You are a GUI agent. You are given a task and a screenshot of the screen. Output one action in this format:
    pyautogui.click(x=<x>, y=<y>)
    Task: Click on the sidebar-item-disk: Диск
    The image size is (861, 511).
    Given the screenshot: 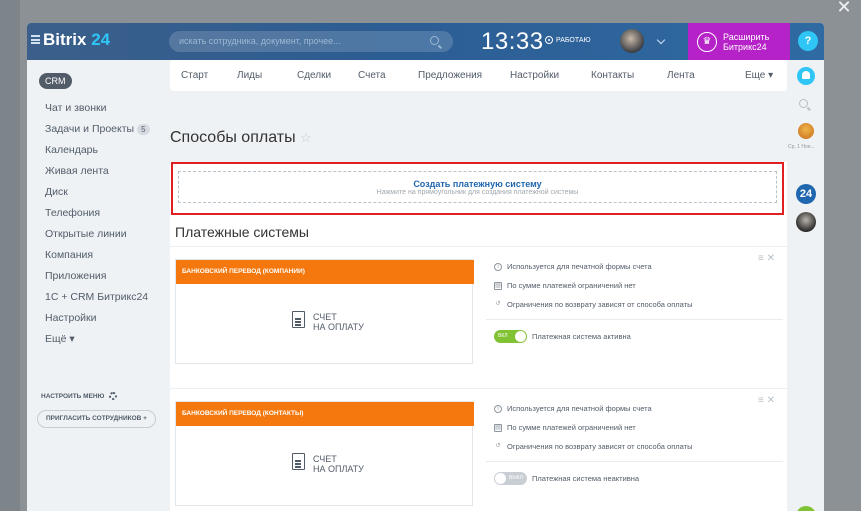 What is the action you would take?
    pyautogui.click(x=56, y=192)
    